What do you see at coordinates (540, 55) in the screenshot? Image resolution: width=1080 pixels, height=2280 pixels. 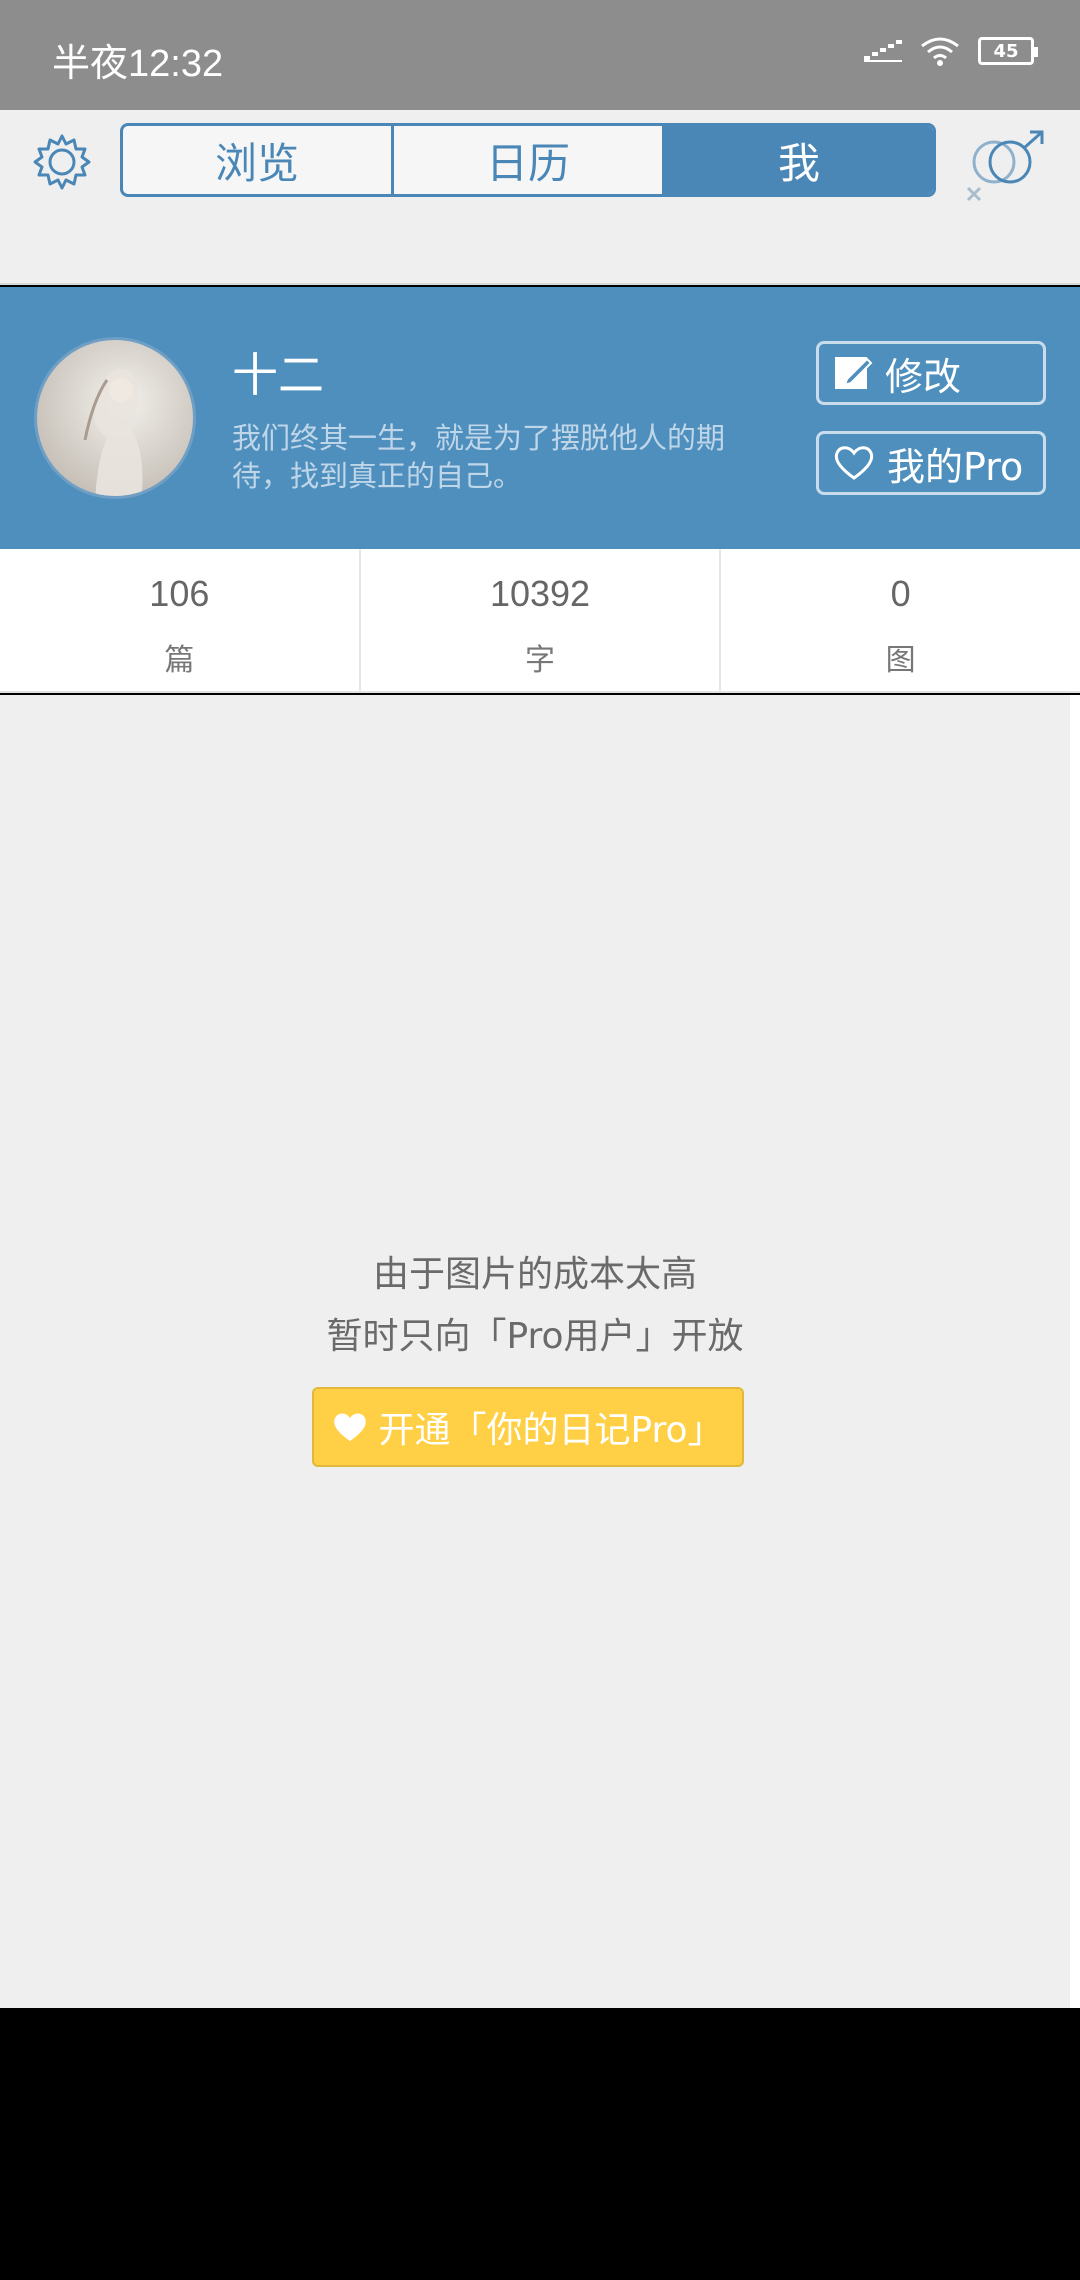 I see `status-bar: 半夜12:32 45` at bounding box center [540, 55].